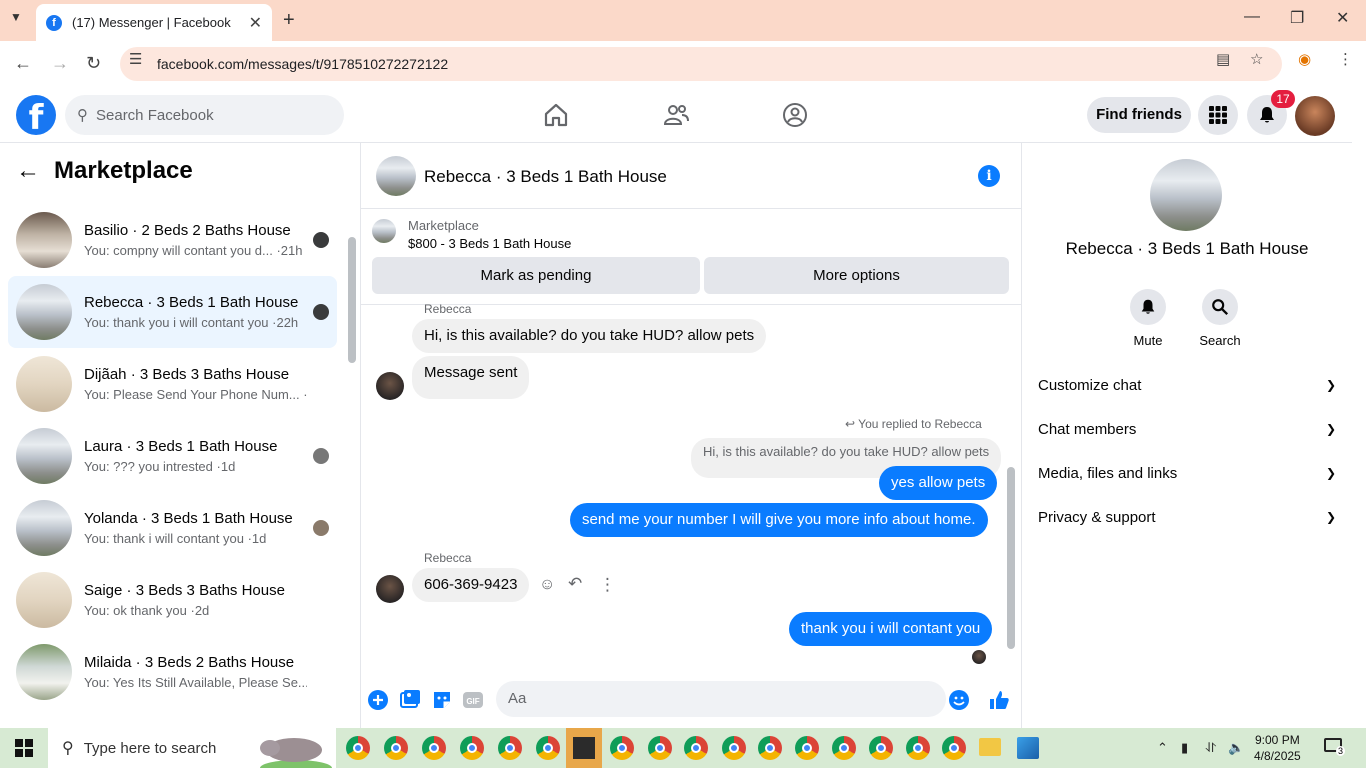 The image size is (1366, 768). Describe the element at coordinates (575, 584) in the screenshot. I see `reply-icon: ↶` at that location.